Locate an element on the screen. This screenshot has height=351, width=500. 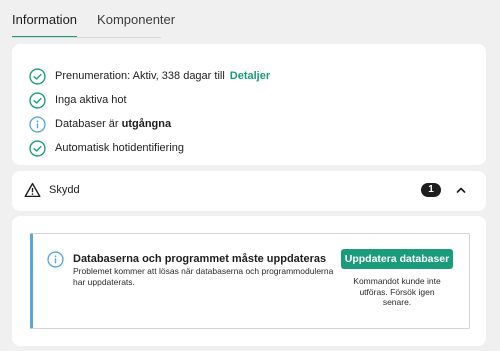
status-item-label: Databaser är is located at coordinates (87, 124).